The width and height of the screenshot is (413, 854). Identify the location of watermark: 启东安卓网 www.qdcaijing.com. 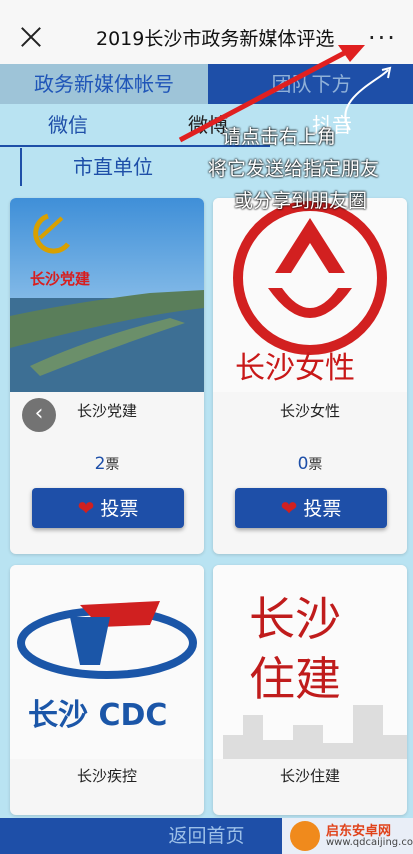
(347, 836).